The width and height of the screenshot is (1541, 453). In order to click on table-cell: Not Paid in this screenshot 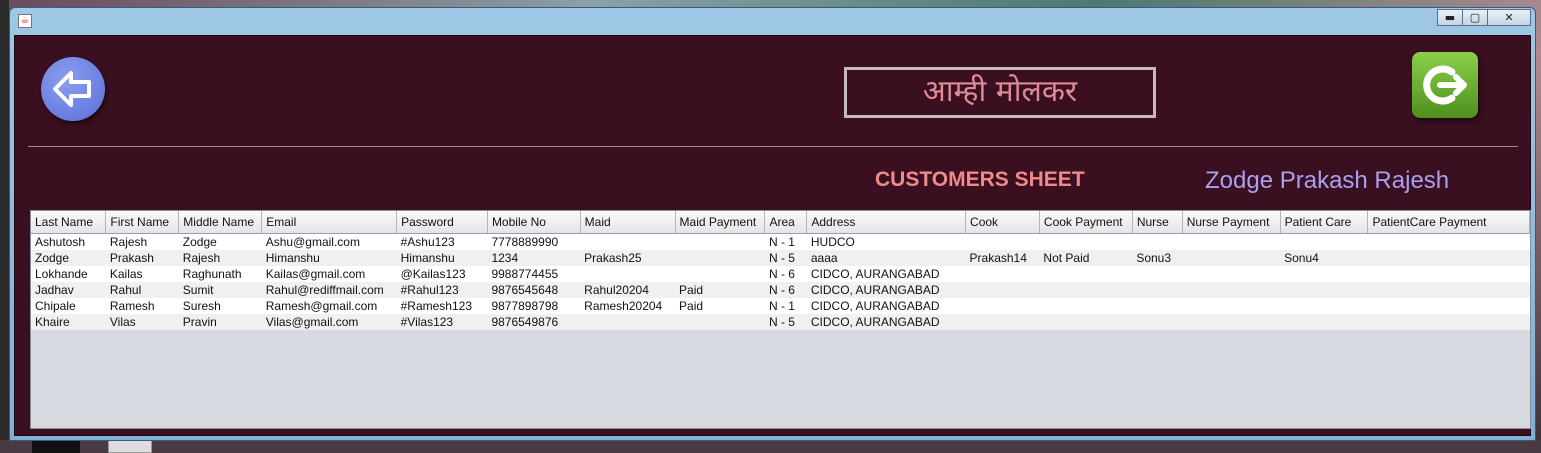, I will do `click(1086, 258)`.